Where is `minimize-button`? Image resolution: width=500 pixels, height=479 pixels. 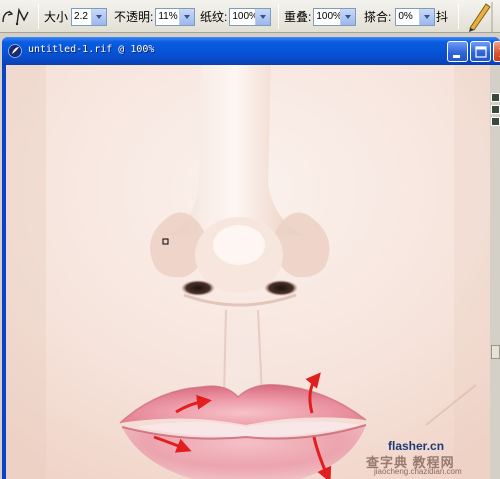
minimize-button is located at coordinates (457, 51).